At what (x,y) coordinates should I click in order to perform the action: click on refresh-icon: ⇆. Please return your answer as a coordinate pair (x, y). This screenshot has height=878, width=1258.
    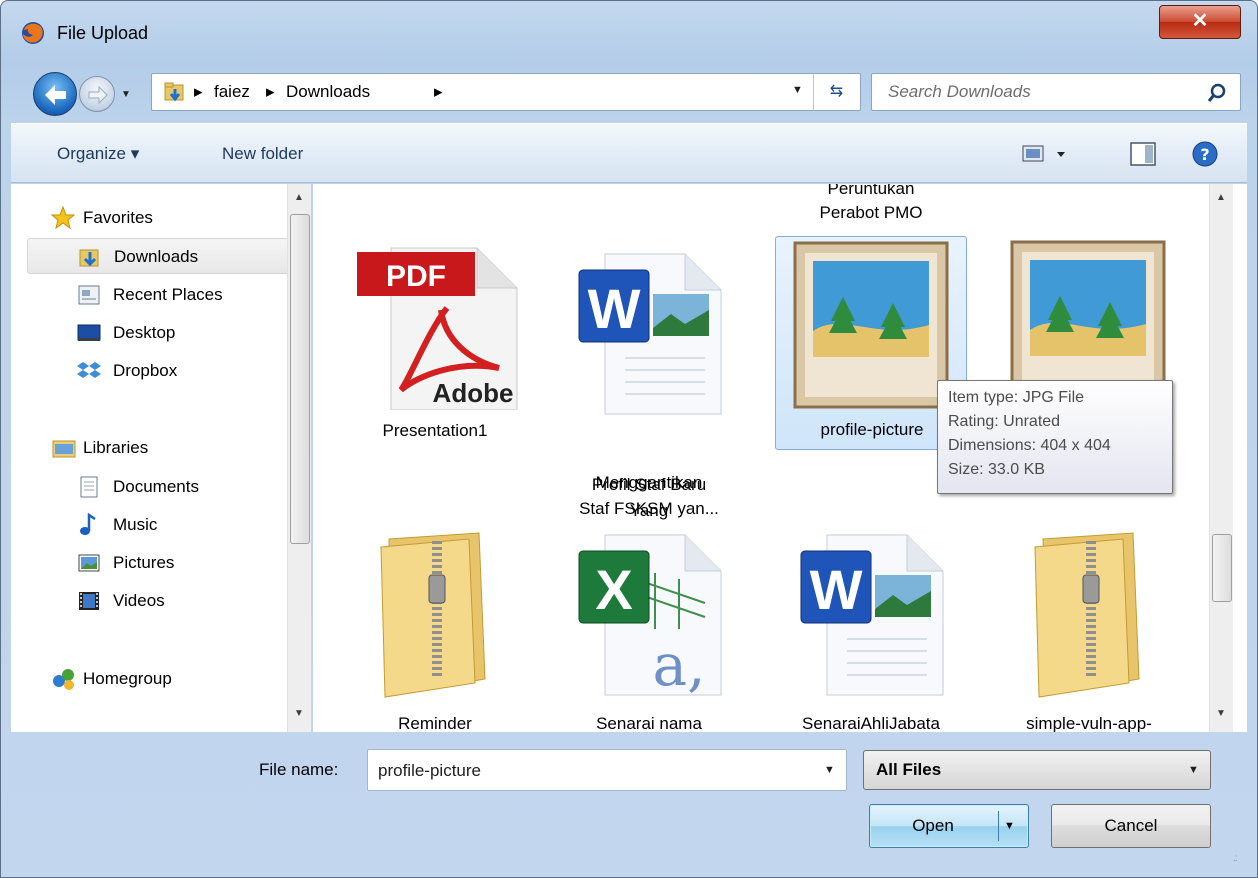
    Looking at the image, I should click on (836, 91).